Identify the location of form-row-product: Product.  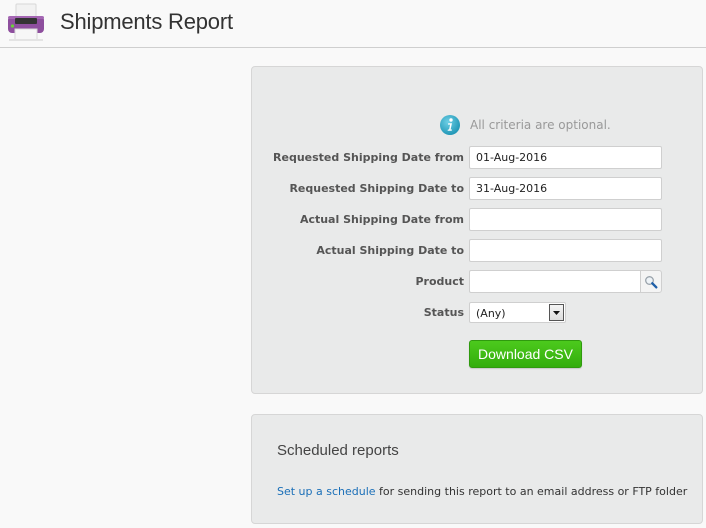
(478, 281).